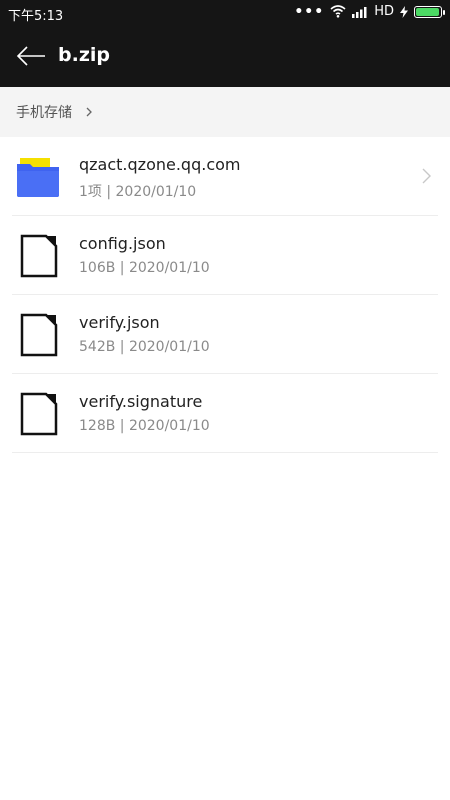 Image resolution: width=450 pixels, height=800 pixels. I want to click on item-name: verify.signature, so click(141, 401).